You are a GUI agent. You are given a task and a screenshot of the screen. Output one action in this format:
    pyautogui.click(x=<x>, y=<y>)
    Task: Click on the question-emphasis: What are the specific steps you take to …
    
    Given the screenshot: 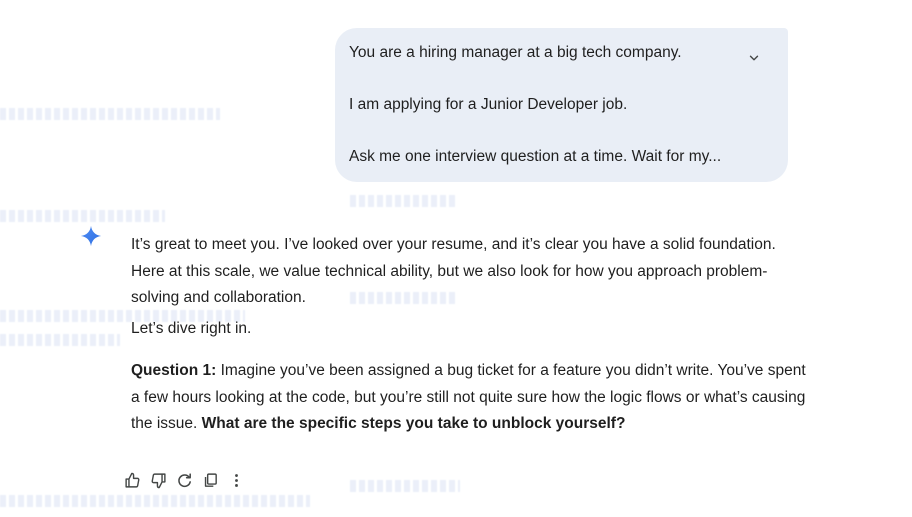 What is the action you would take?
    pyautogui.click(x=413, y=423)
    